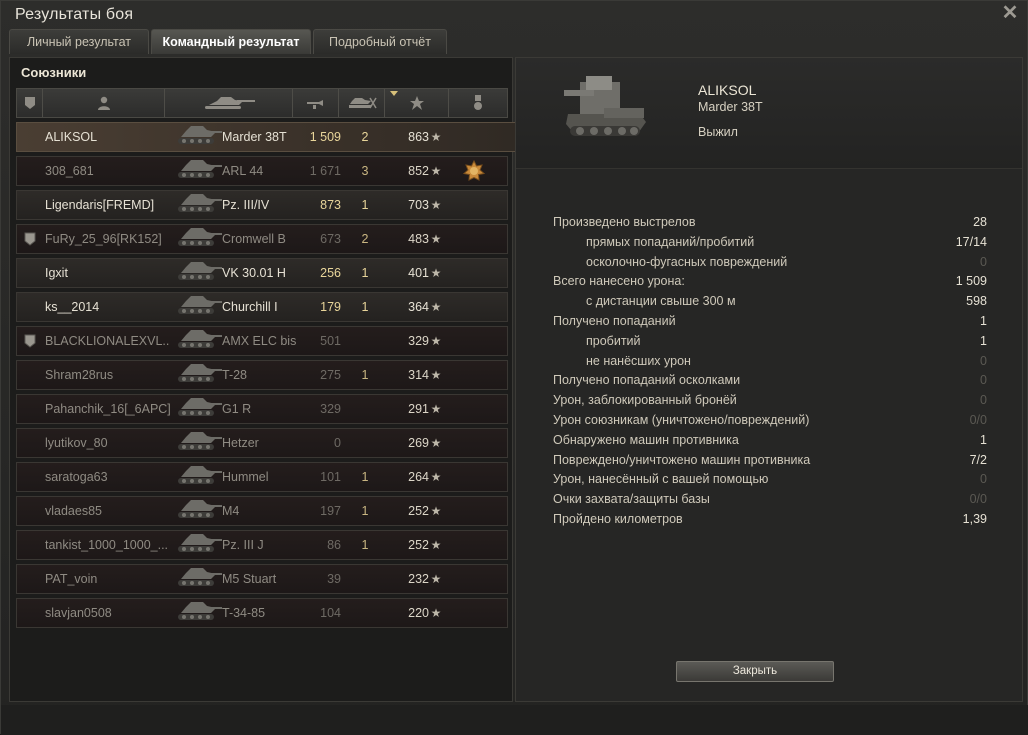 The image size is (1028, 735). I want to click on close-icon: ✕, so click(1010, 13).